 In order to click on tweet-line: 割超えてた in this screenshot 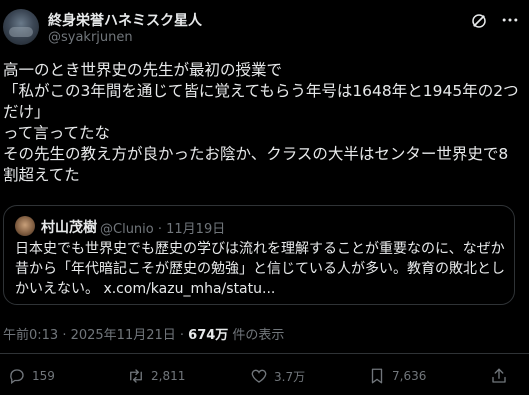, I will do `click(41, 175)`.